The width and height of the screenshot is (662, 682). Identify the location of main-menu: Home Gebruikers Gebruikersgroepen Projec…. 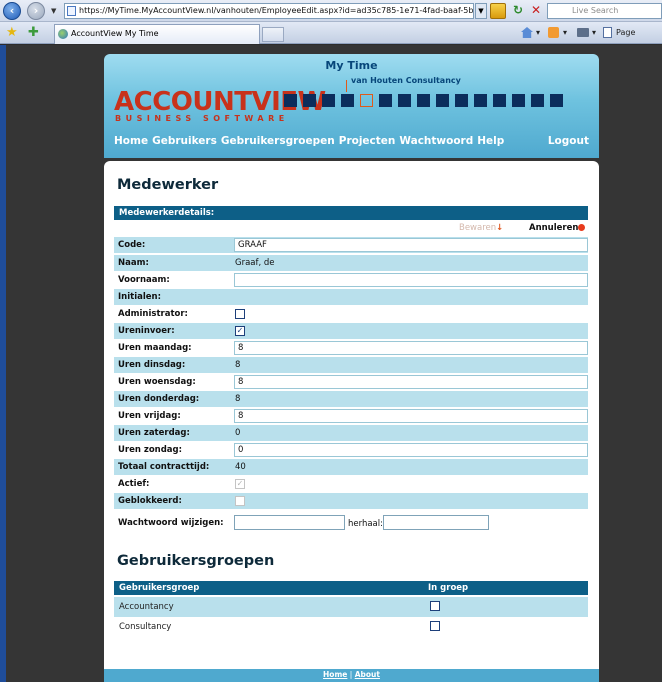
(309, 141).